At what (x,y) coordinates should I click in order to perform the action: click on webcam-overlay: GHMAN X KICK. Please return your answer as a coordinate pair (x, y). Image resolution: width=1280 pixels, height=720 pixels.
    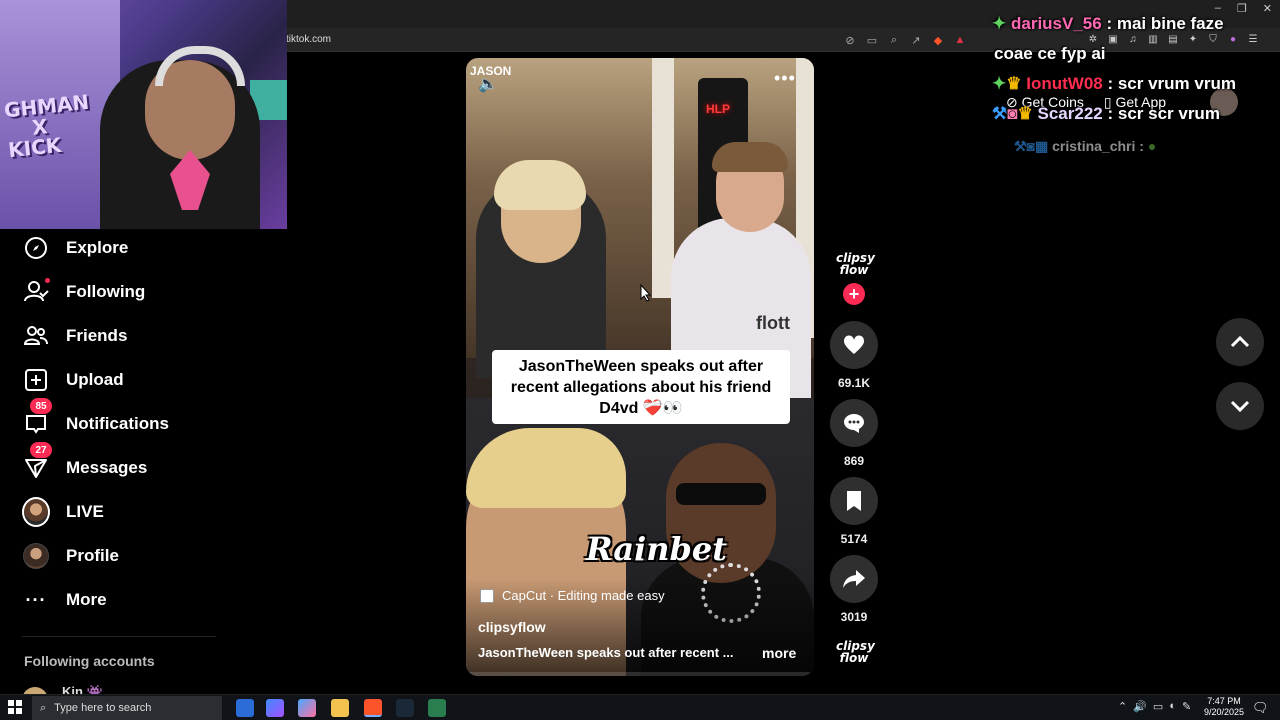
    Looking at the image, I should click on (143, 114).